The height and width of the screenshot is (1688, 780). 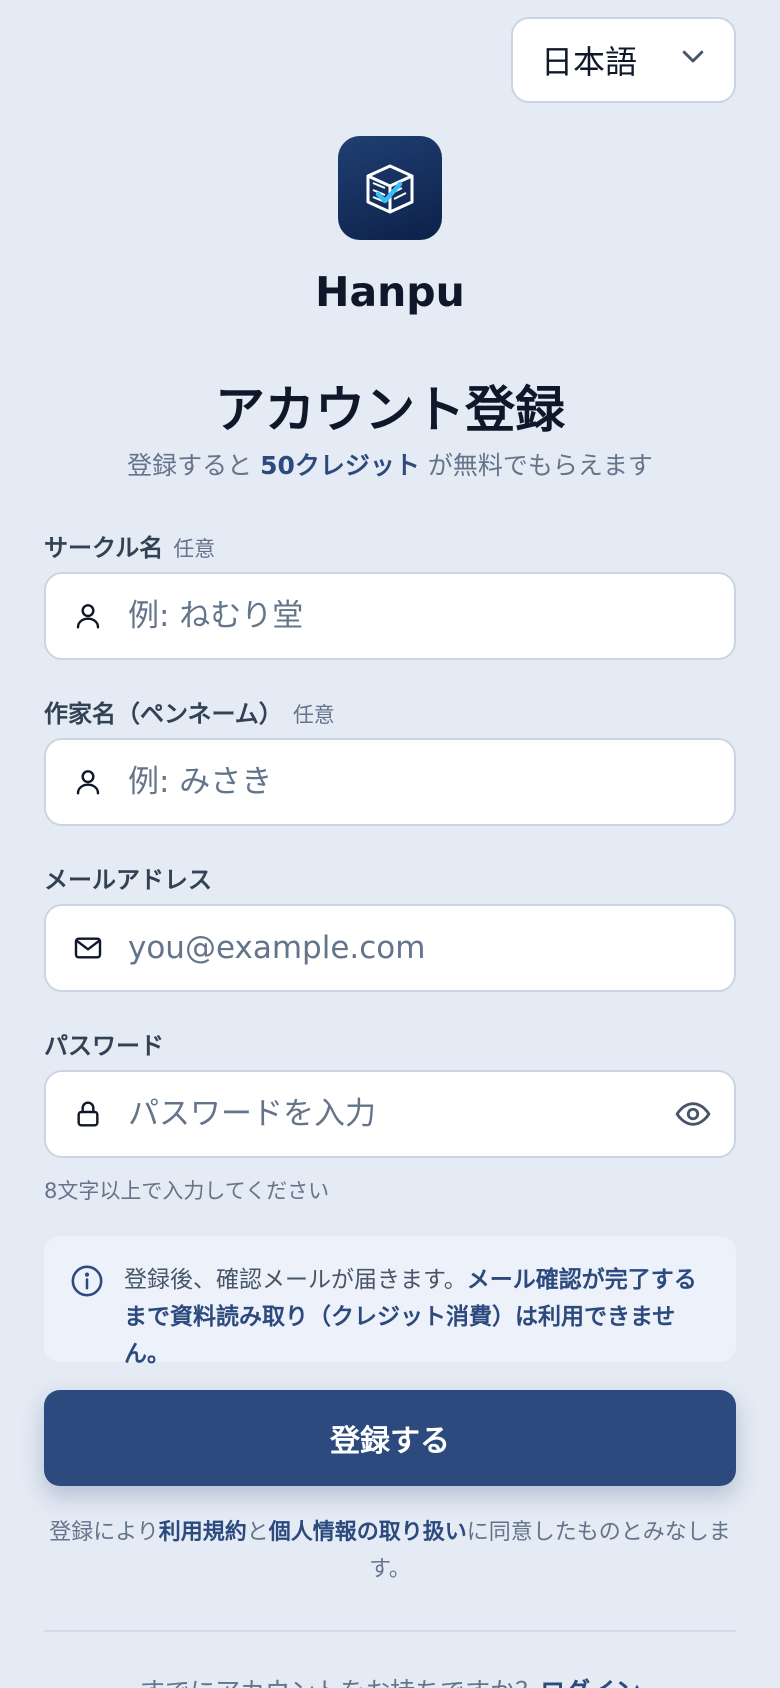 I want to click on author-name-label-text: 作家名（ペンネーム）, so click(x=163, y=714).